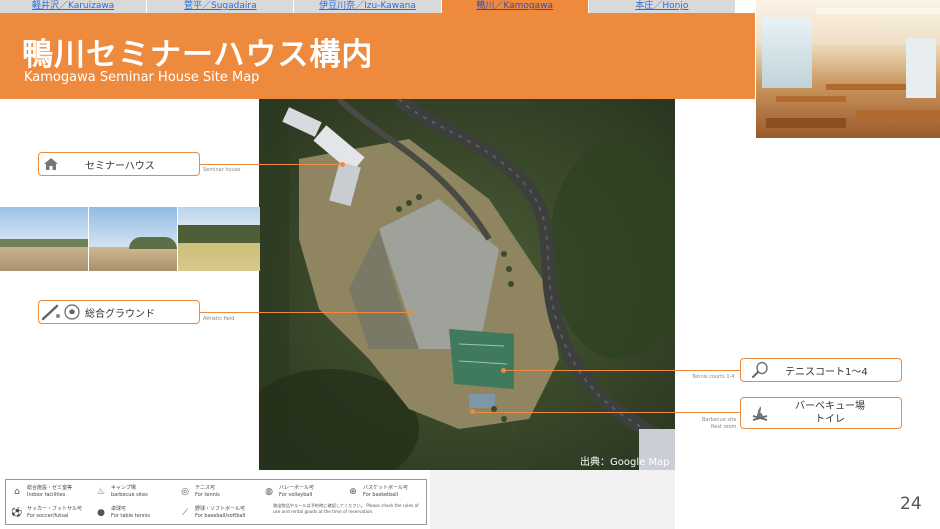  What do you see at coordinates (222, 170) in the screenshot?
I see `seminar-house-en: Seminar house` at bounding box center [222, 170].